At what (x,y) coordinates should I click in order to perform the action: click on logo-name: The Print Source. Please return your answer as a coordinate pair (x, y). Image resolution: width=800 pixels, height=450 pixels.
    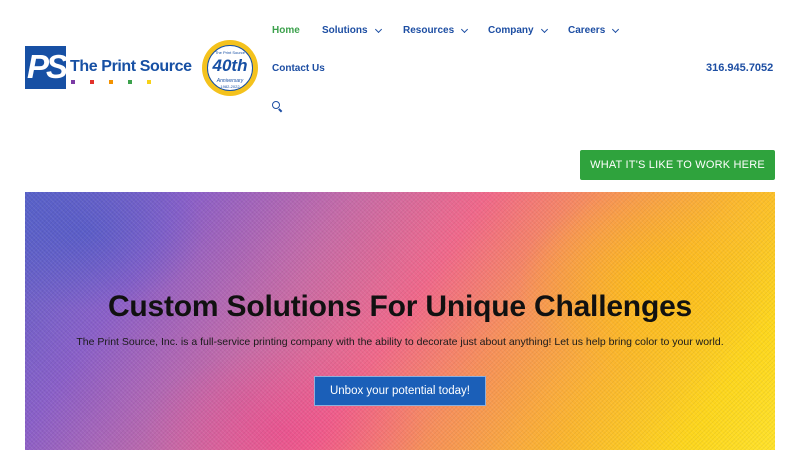
    Looking at the image, I should click on (131, 66).